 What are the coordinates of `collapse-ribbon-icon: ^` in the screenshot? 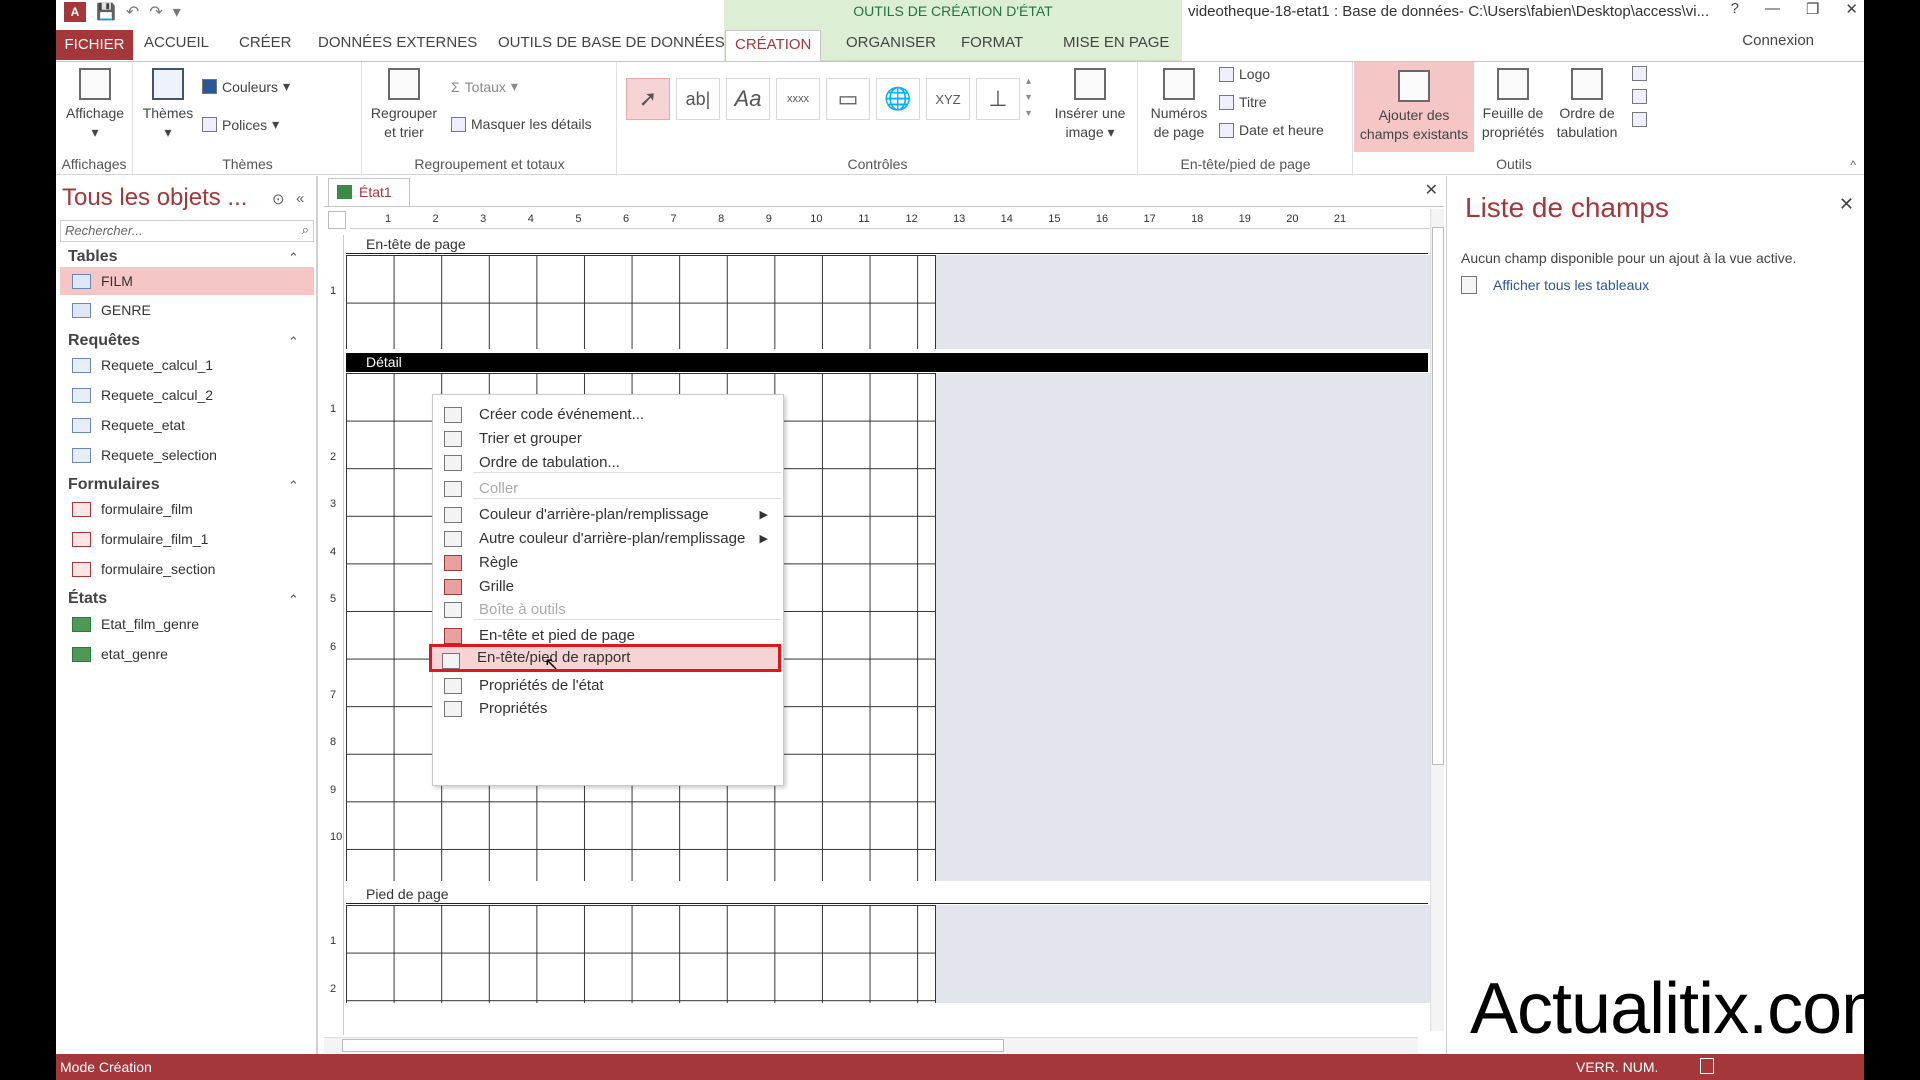 It's located at (1853, 165).